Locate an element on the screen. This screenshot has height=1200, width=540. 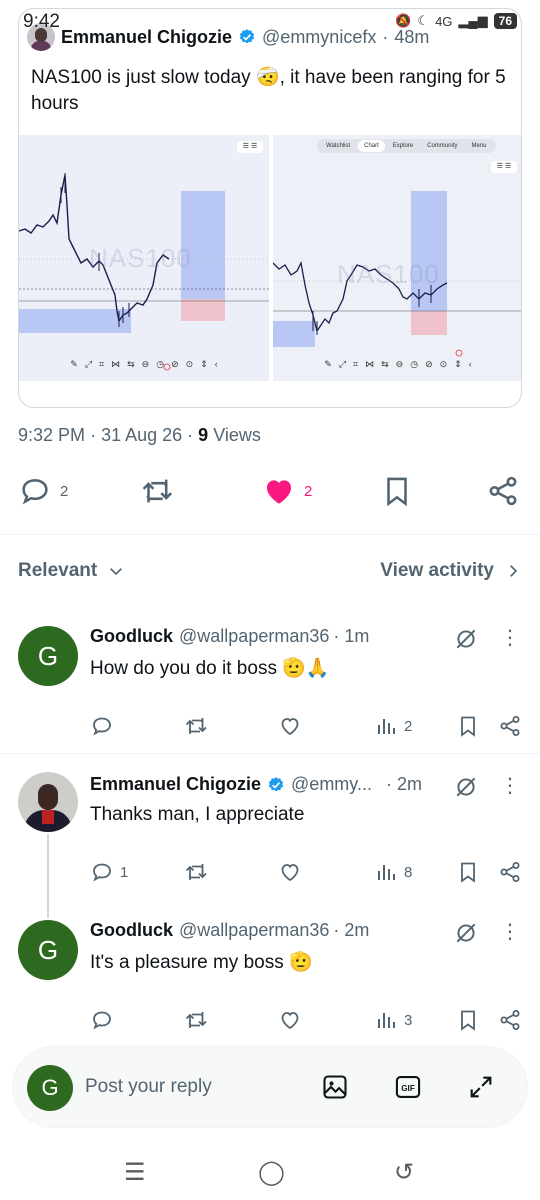
sort-label: Relevant is located at coordinates (58, 570).